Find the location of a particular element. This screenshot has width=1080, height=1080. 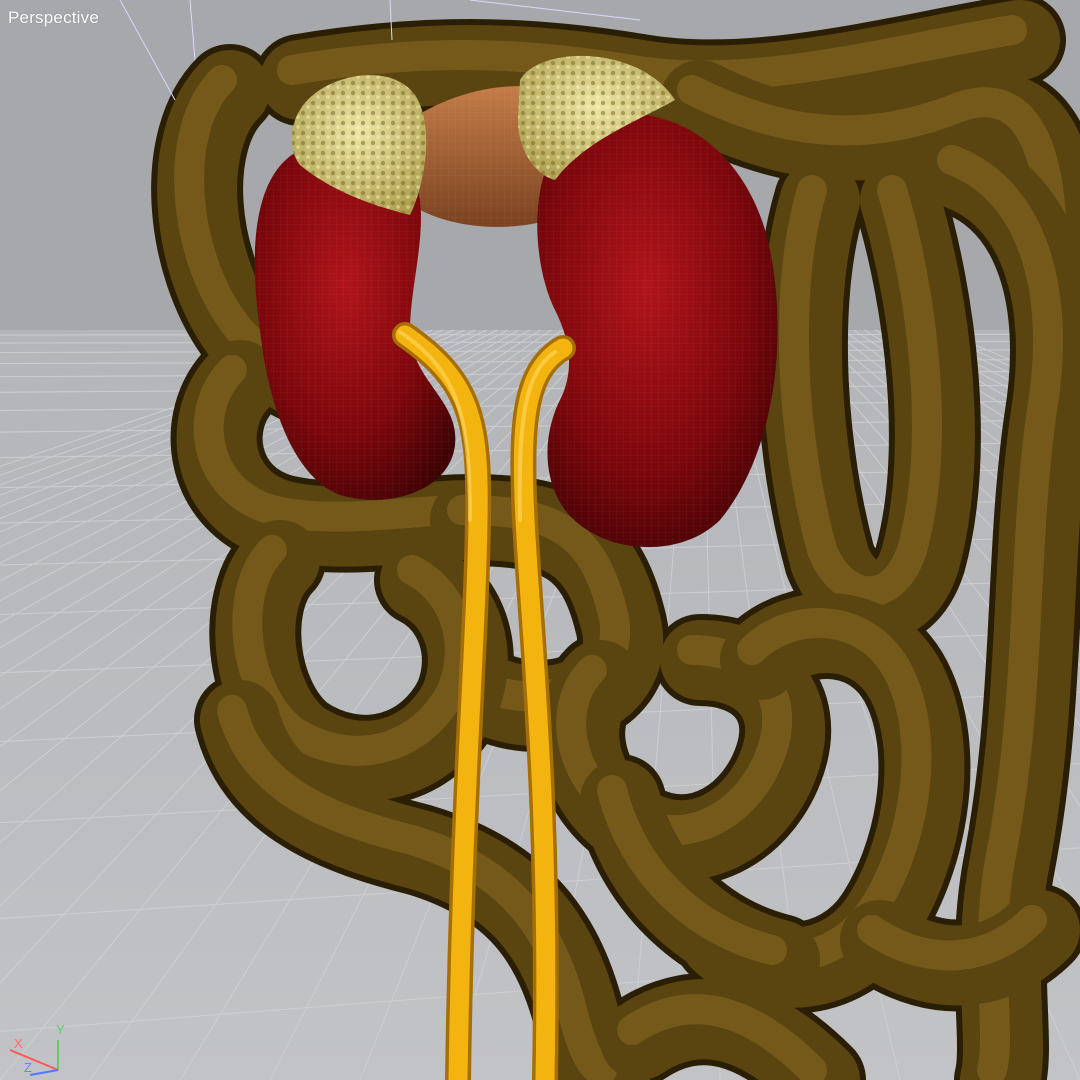

gizmo-y-label: Y is located at coordinates (60, 1029).